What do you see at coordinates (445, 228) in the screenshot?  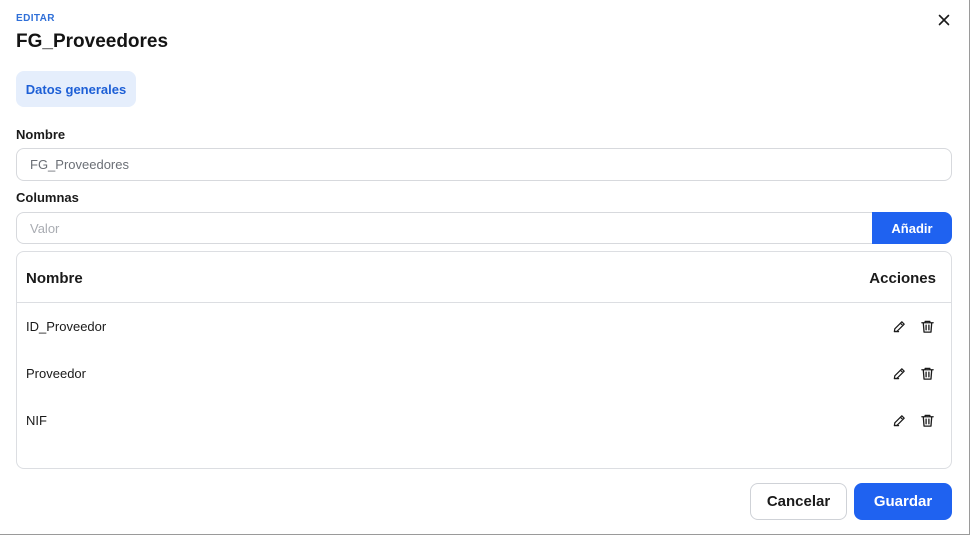 I see `valor-input` at bounding box center [445, 228].